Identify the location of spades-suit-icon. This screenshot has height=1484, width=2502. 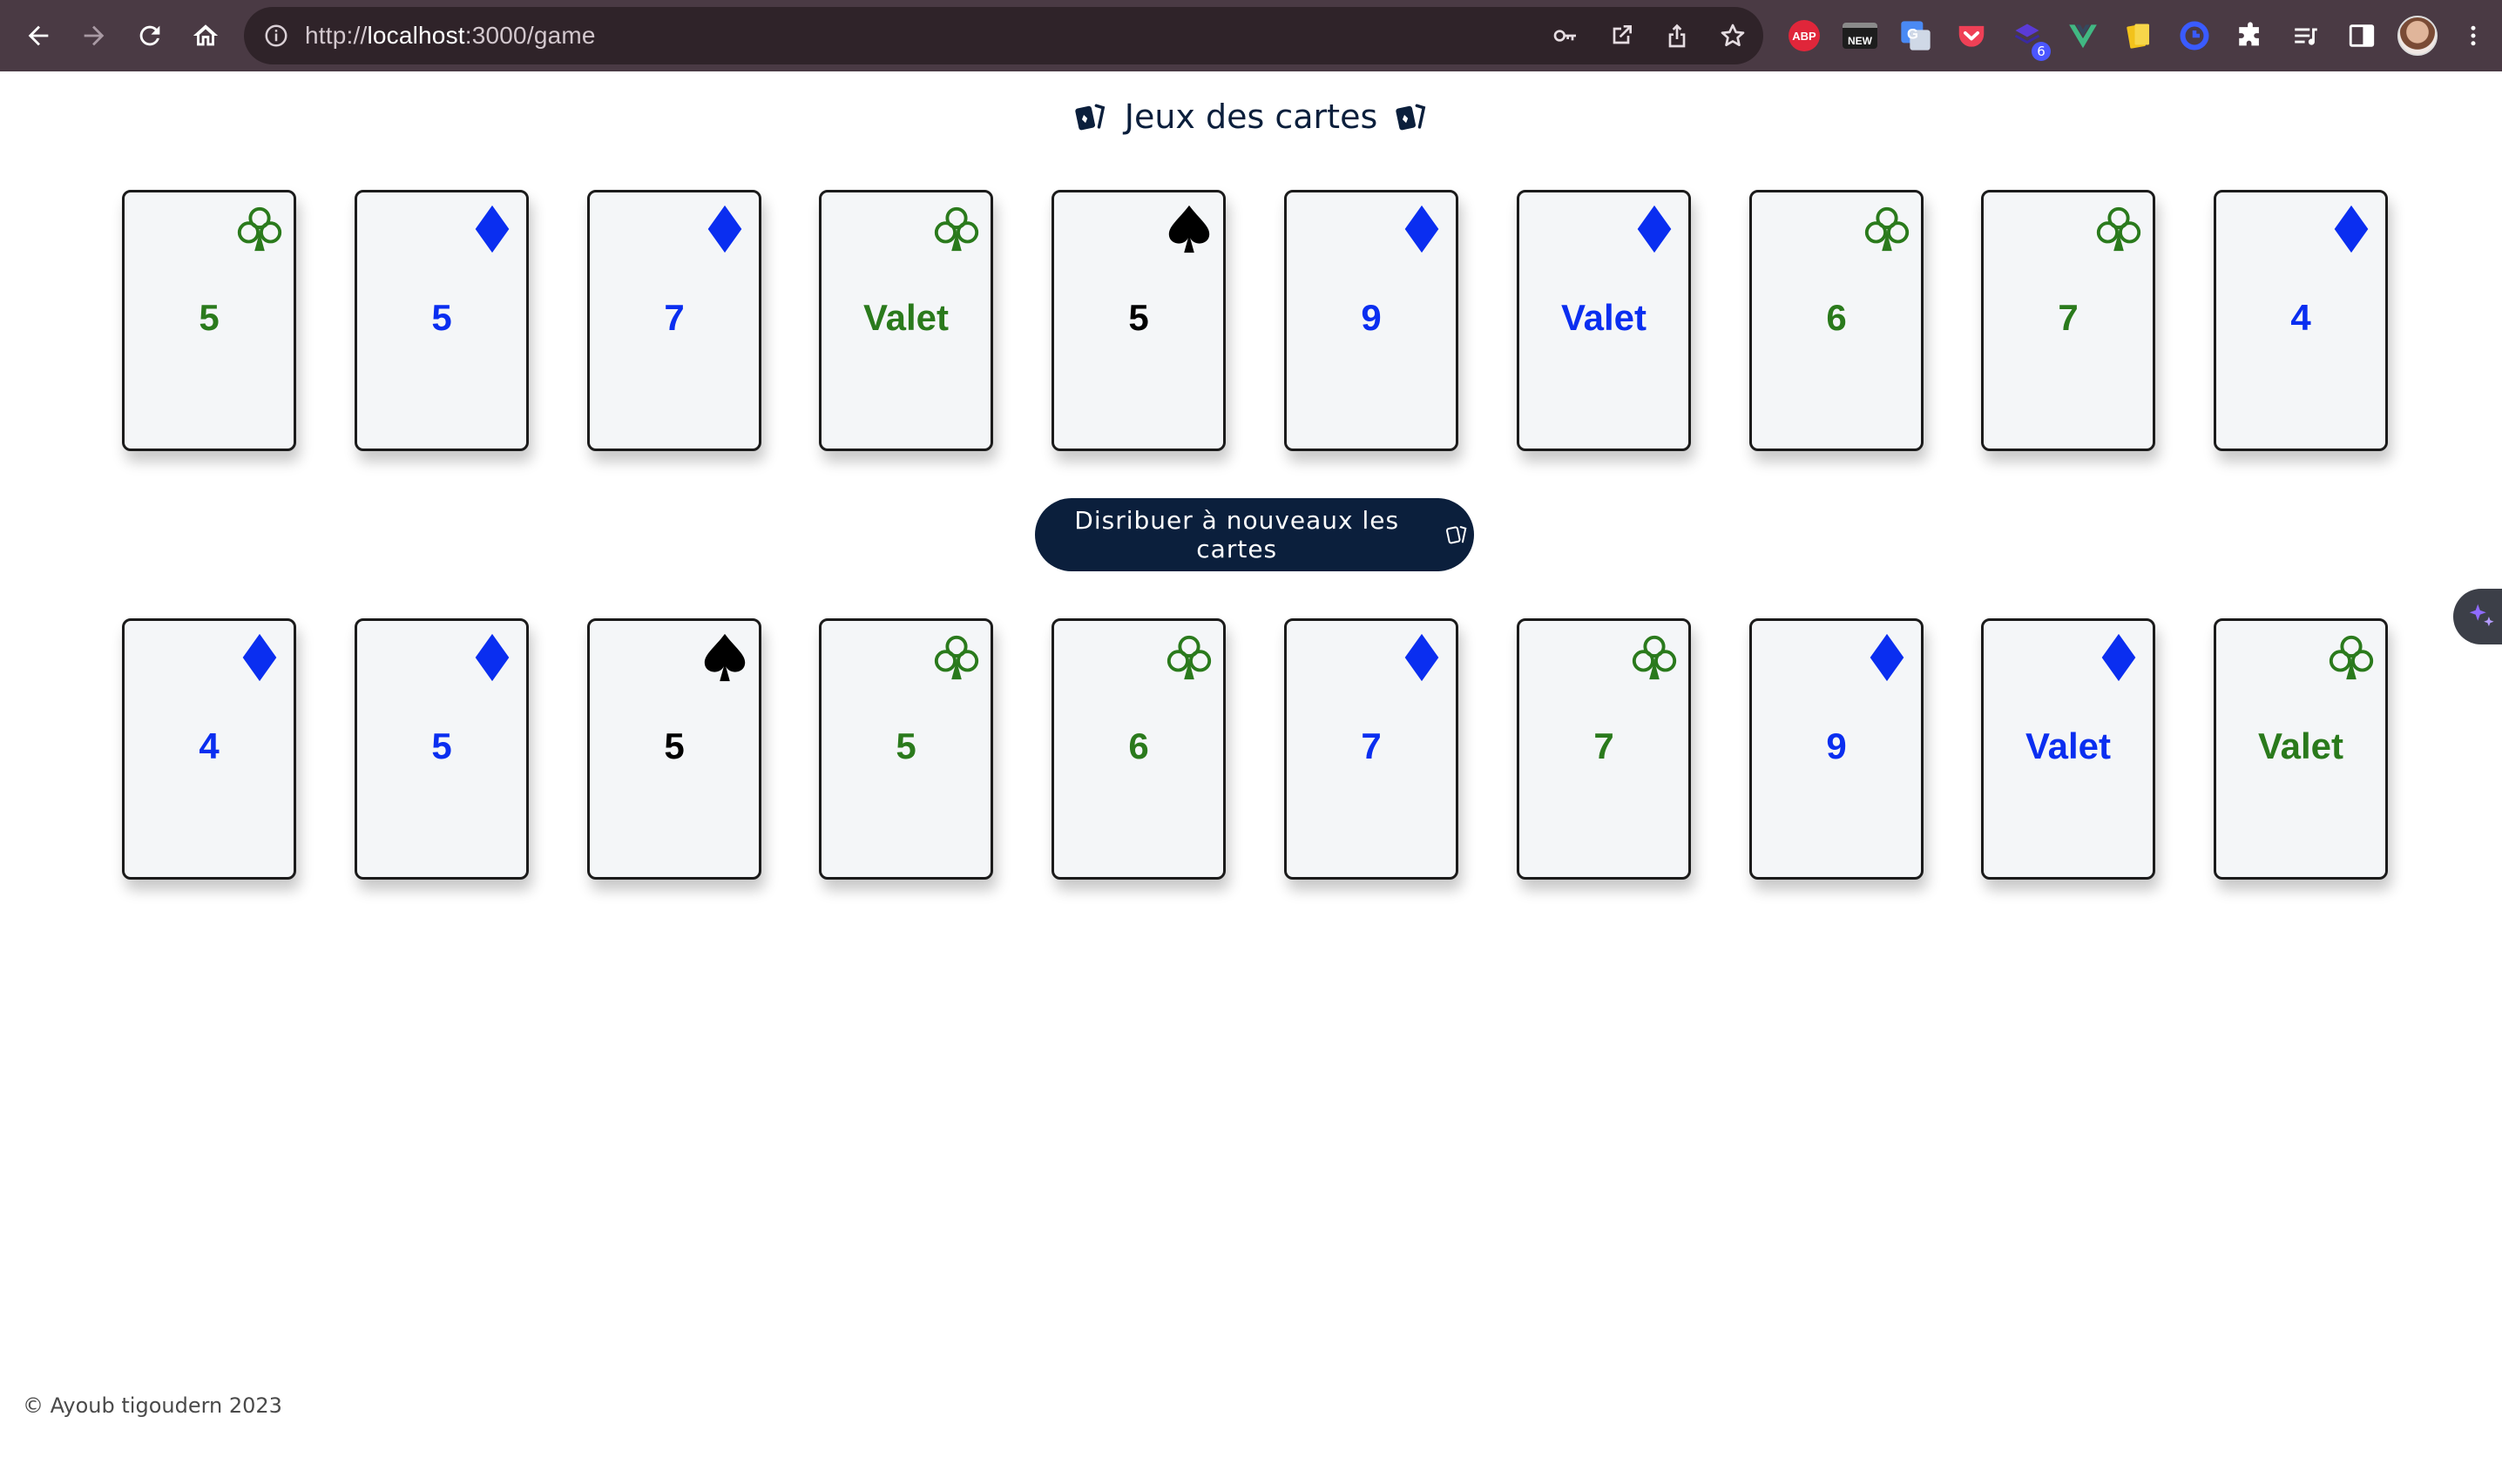
(725, 657).